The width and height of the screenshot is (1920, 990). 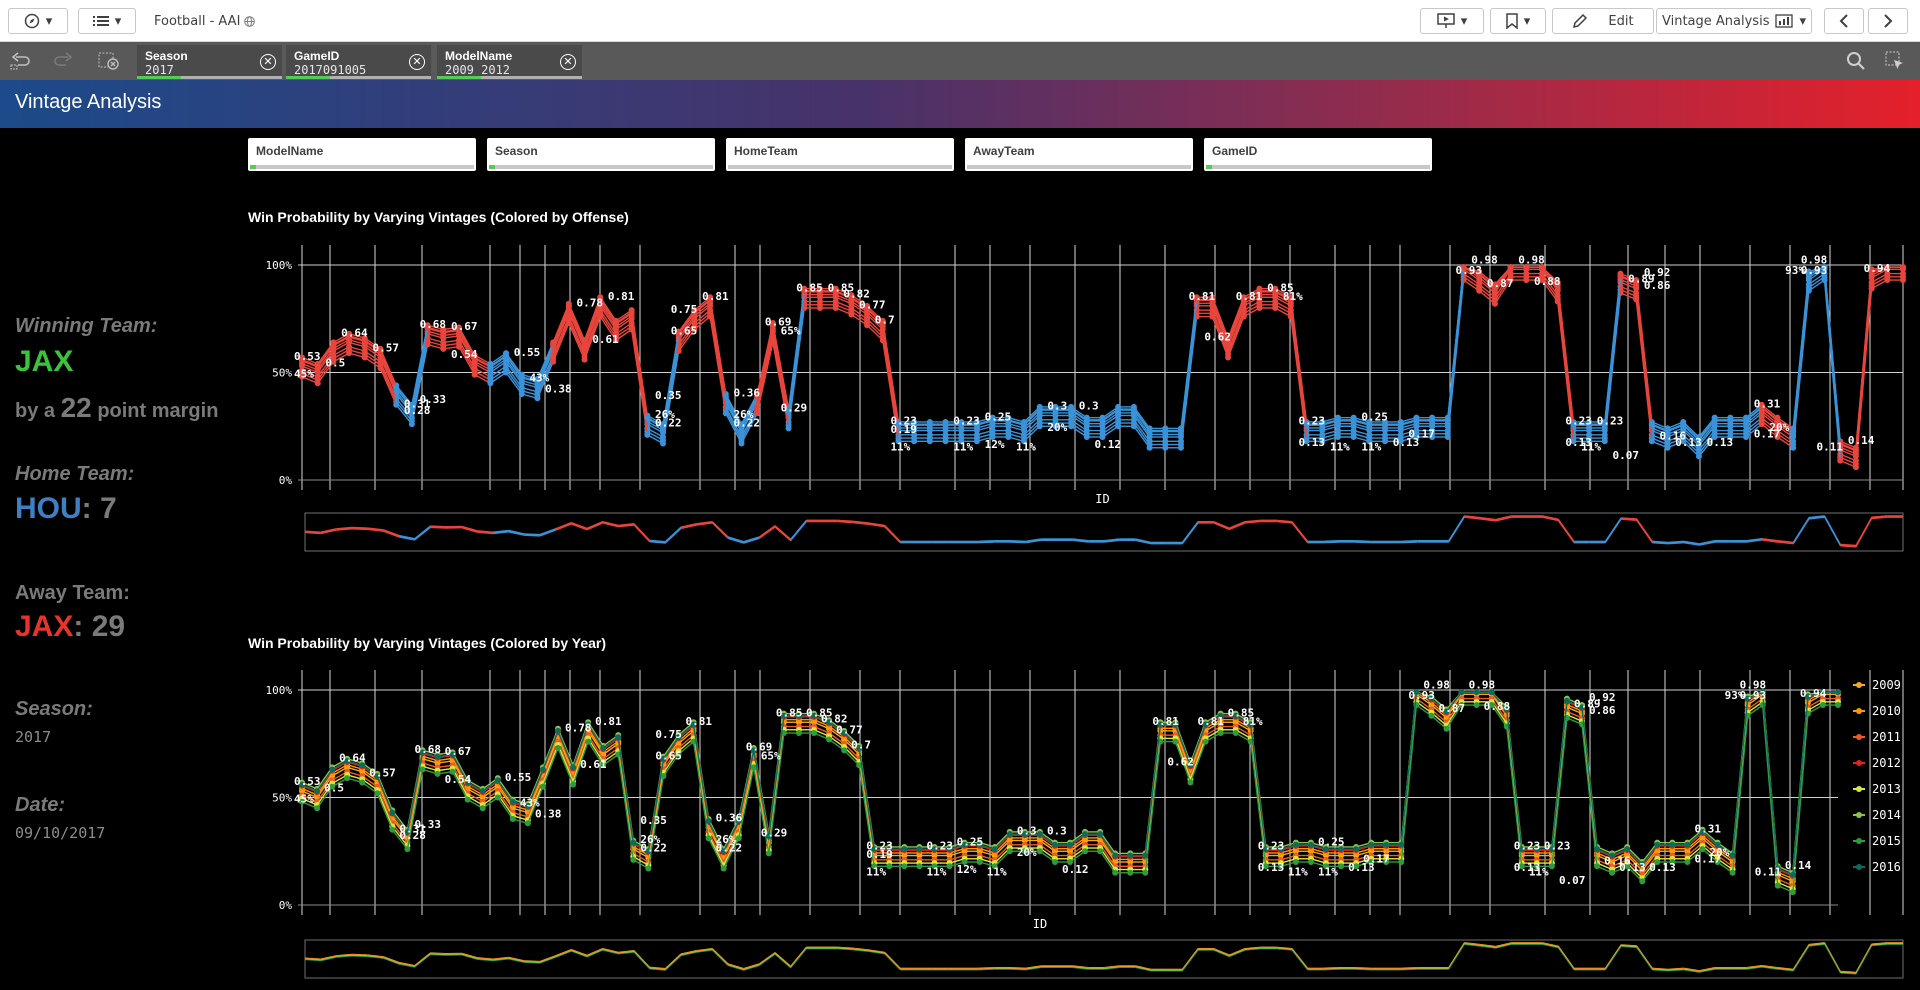 I want to click on data-label: 0.17, so click(x=1767, y=433).